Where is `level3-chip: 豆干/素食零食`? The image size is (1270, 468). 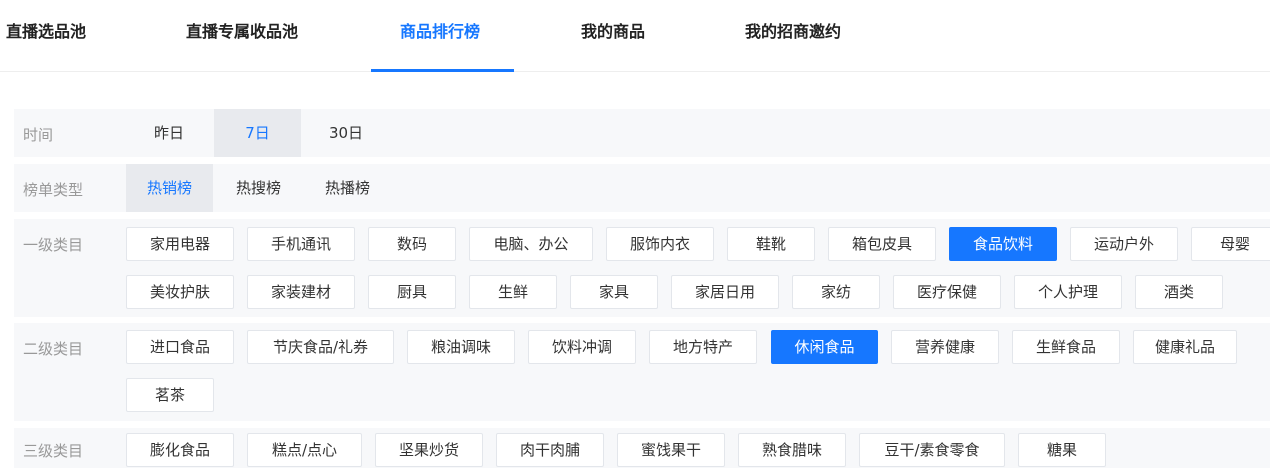 level3-chip: 豆干/素食零食 is located at coordinates (932, 450).